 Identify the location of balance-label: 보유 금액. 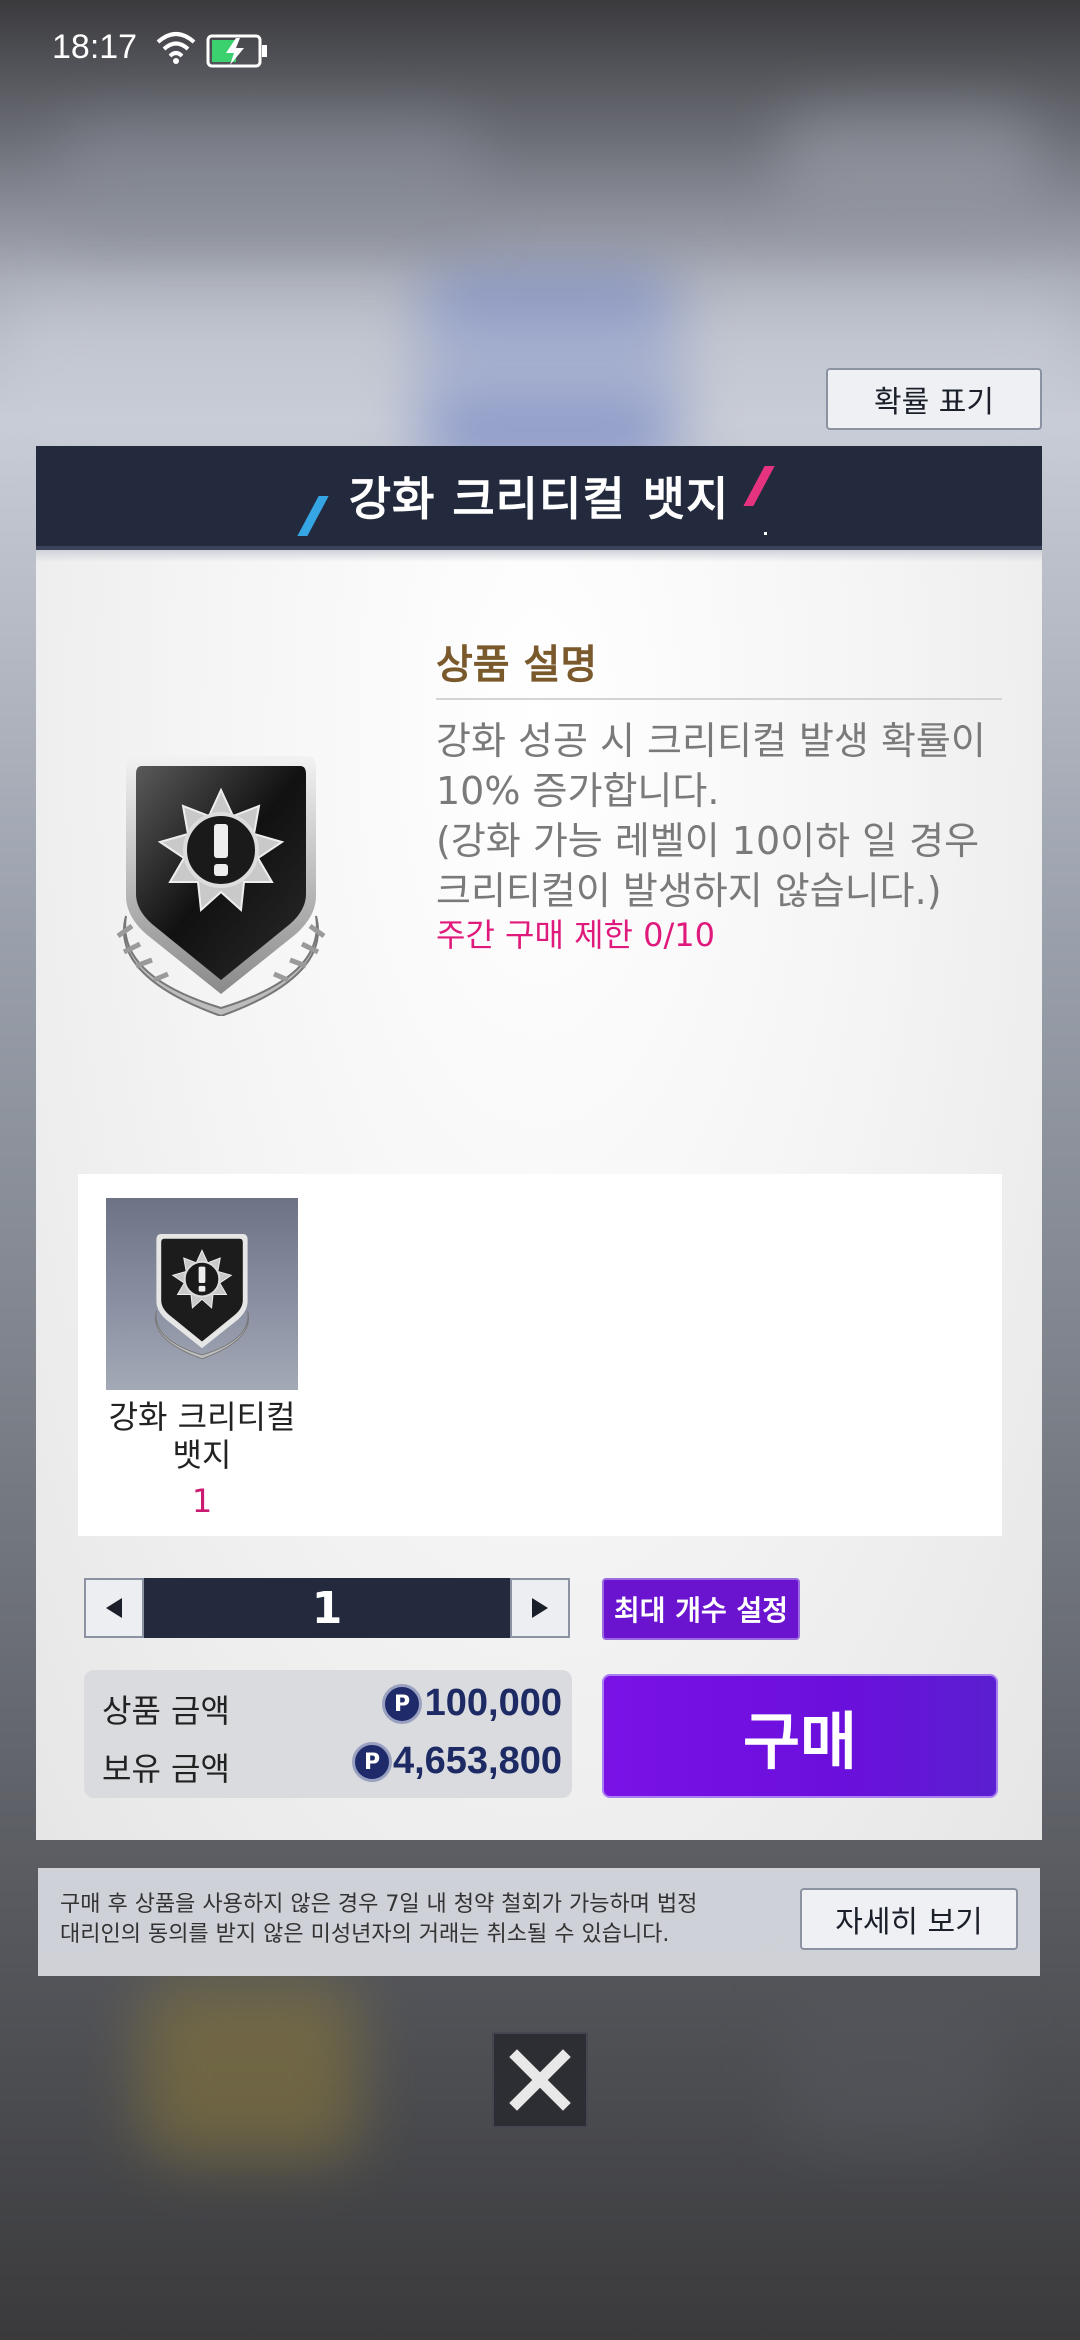
(166, 1769).